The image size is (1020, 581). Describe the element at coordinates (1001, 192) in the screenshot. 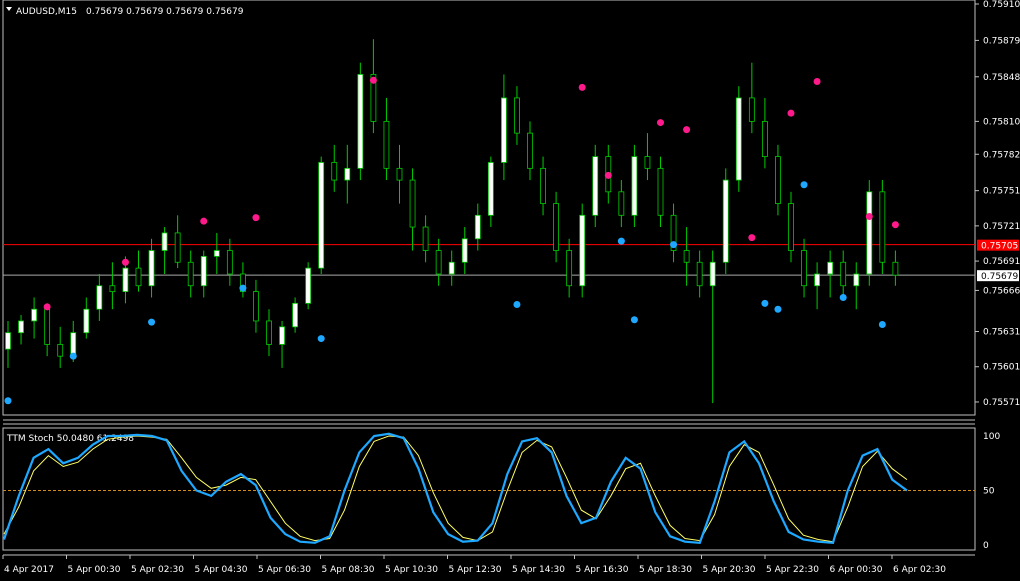

I see `price-label: 0.75751` at that location.